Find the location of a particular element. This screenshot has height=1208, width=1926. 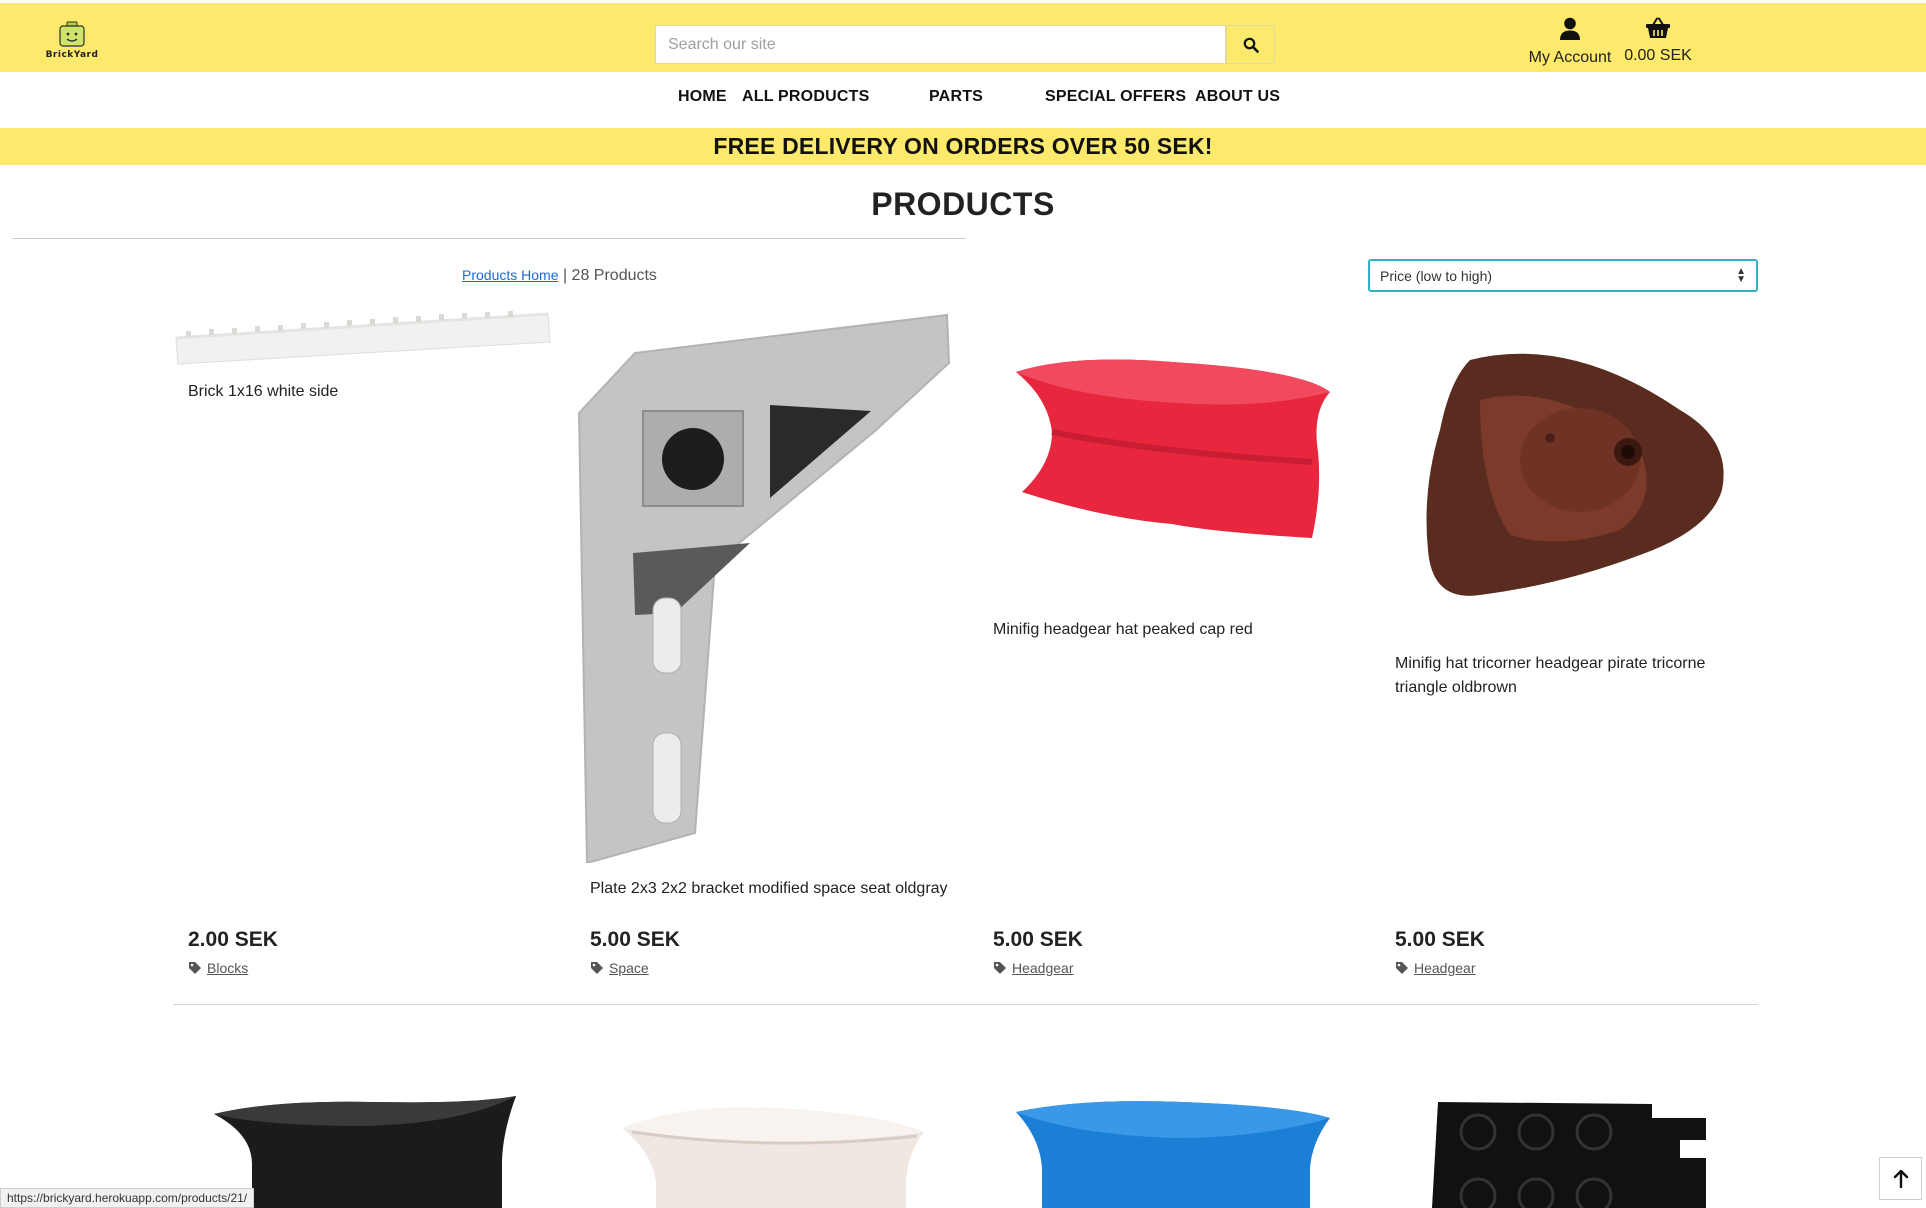

delivery-banner: FREE DELIVERY ON ORDERS OVER 50 SEK! is located at coordinates (963, 146).